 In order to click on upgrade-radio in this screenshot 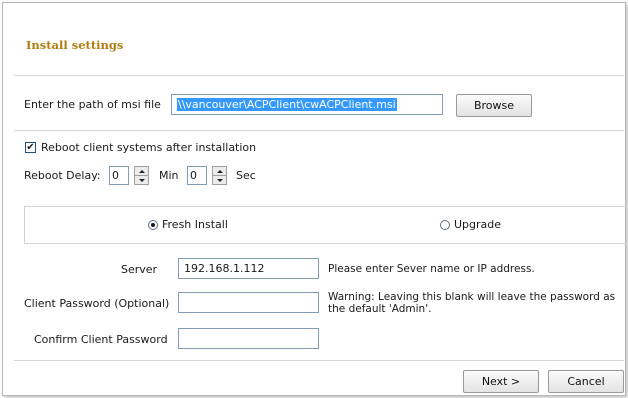, I will do `click(445, 225)`.